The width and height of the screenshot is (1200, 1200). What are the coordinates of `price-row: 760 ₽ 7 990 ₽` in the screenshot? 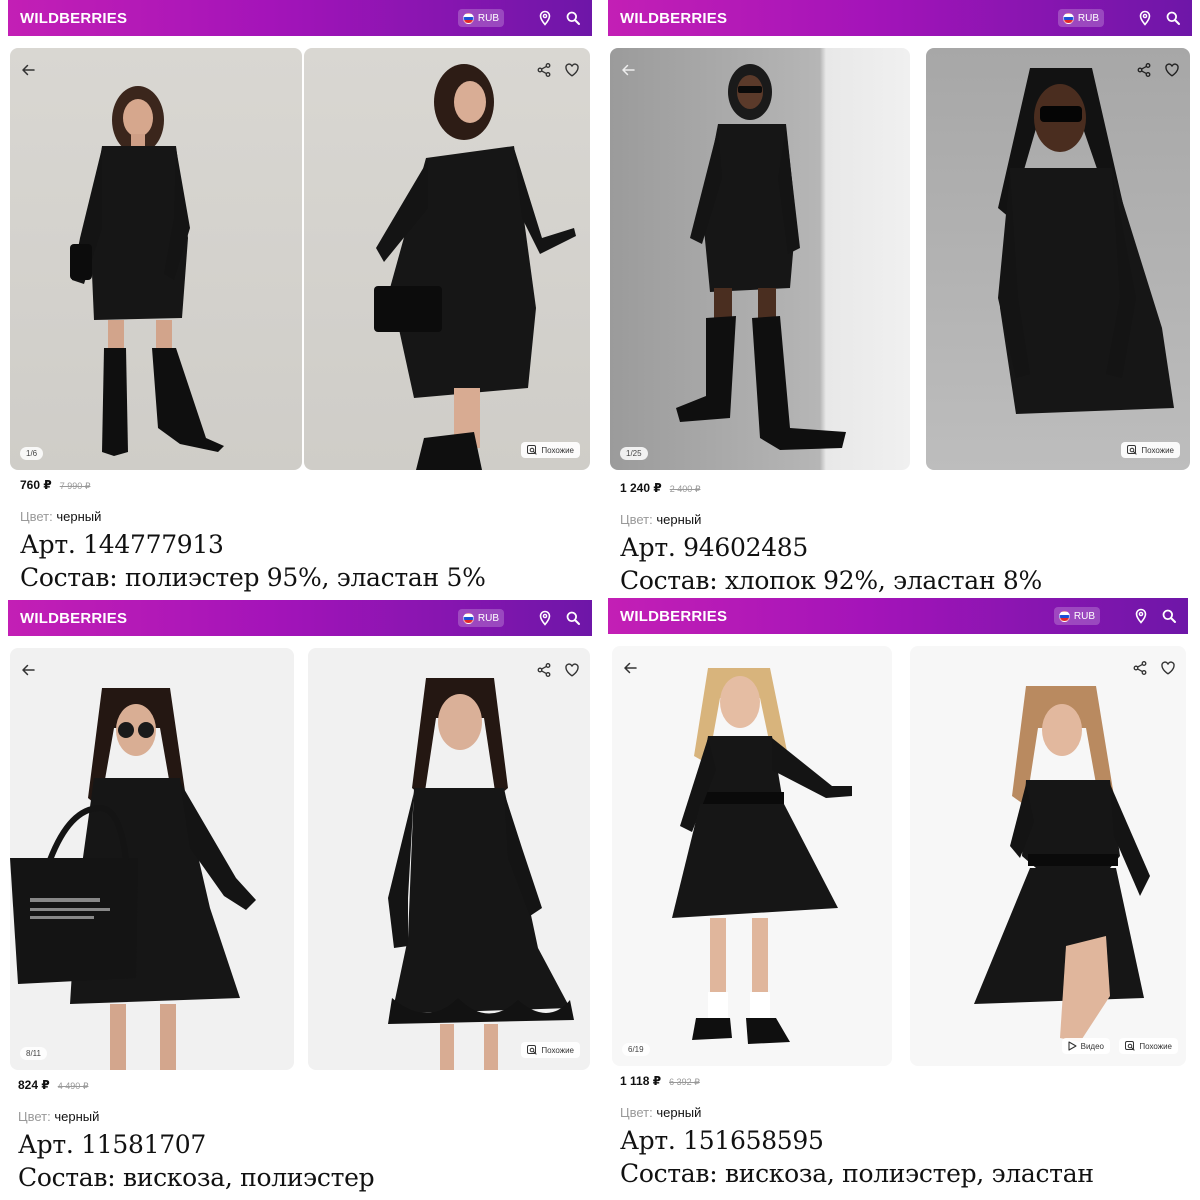 It's located at (300, 485).